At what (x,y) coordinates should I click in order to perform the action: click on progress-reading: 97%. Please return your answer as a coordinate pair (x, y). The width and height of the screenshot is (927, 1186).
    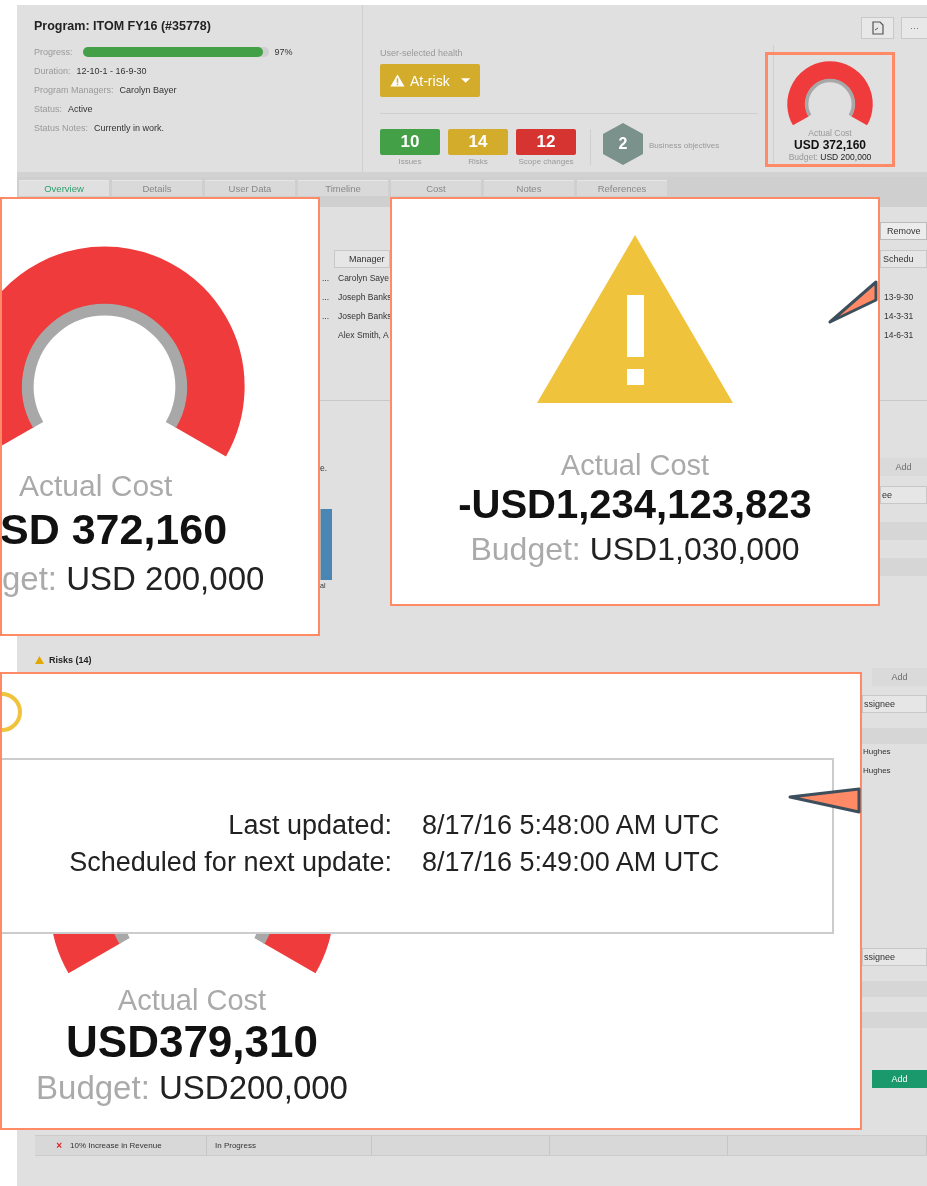
    Looking at the image, I should click on (283, 51).